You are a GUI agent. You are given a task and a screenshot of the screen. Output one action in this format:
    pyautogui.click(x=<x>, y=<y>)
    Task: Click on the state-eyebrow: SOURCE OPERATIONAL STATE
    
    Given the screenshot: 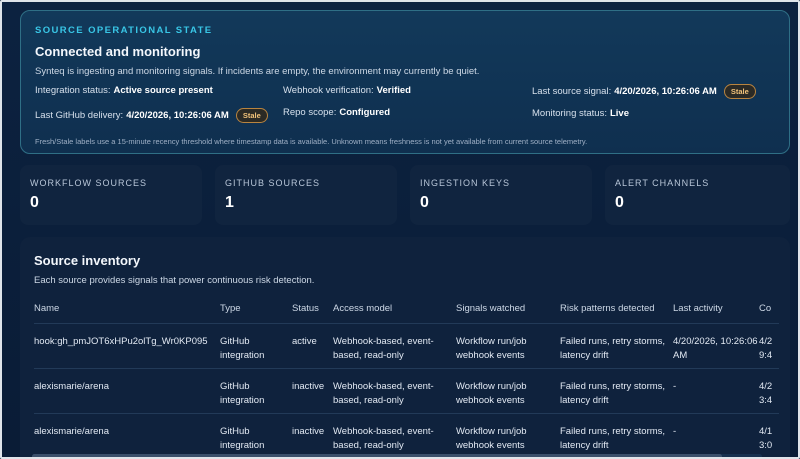 What is the action you would take?
    pyautogui.click(x=124, y=30)
    